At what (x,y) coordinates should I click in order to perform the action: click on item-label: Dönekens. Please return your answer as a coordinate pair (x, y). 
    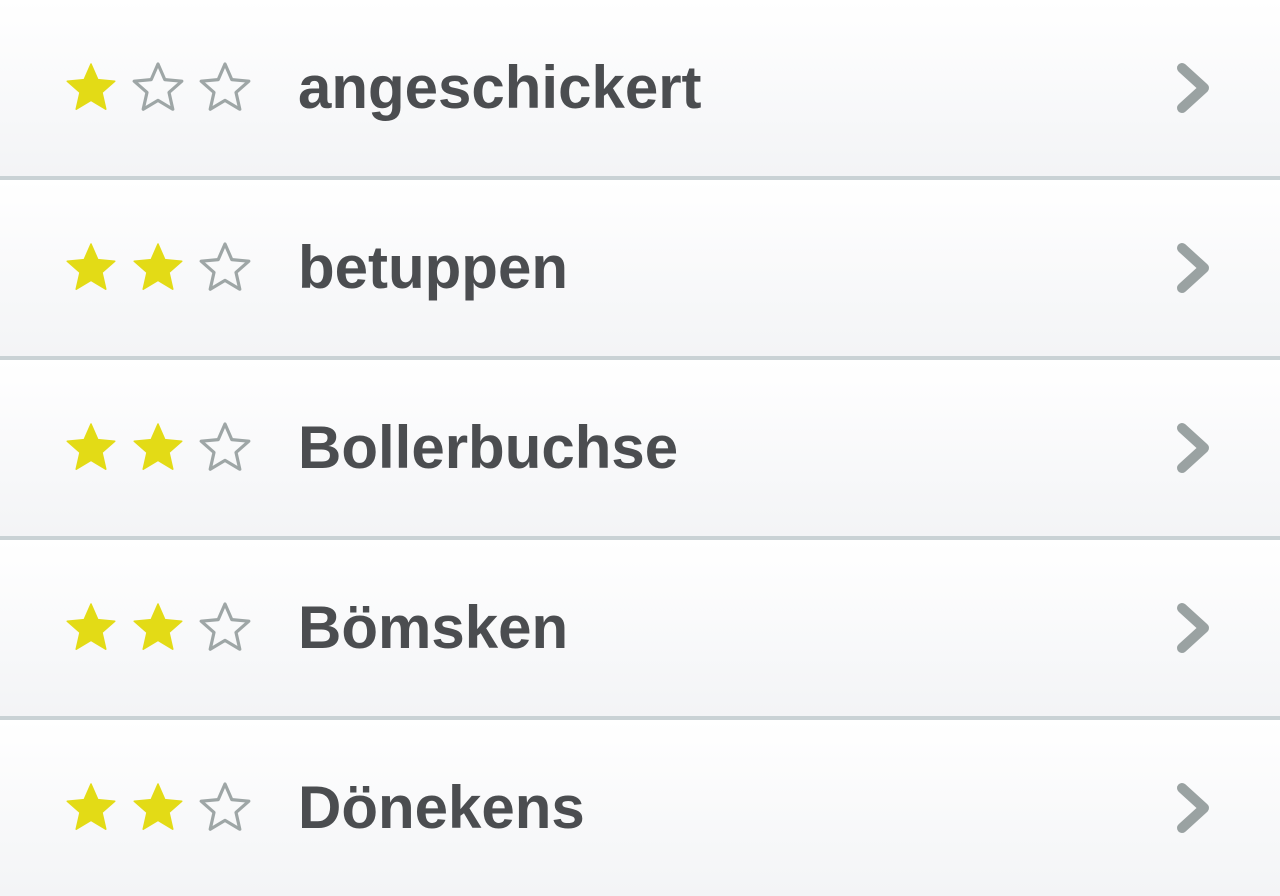
    Looking at the image, I should click on (441, 807).